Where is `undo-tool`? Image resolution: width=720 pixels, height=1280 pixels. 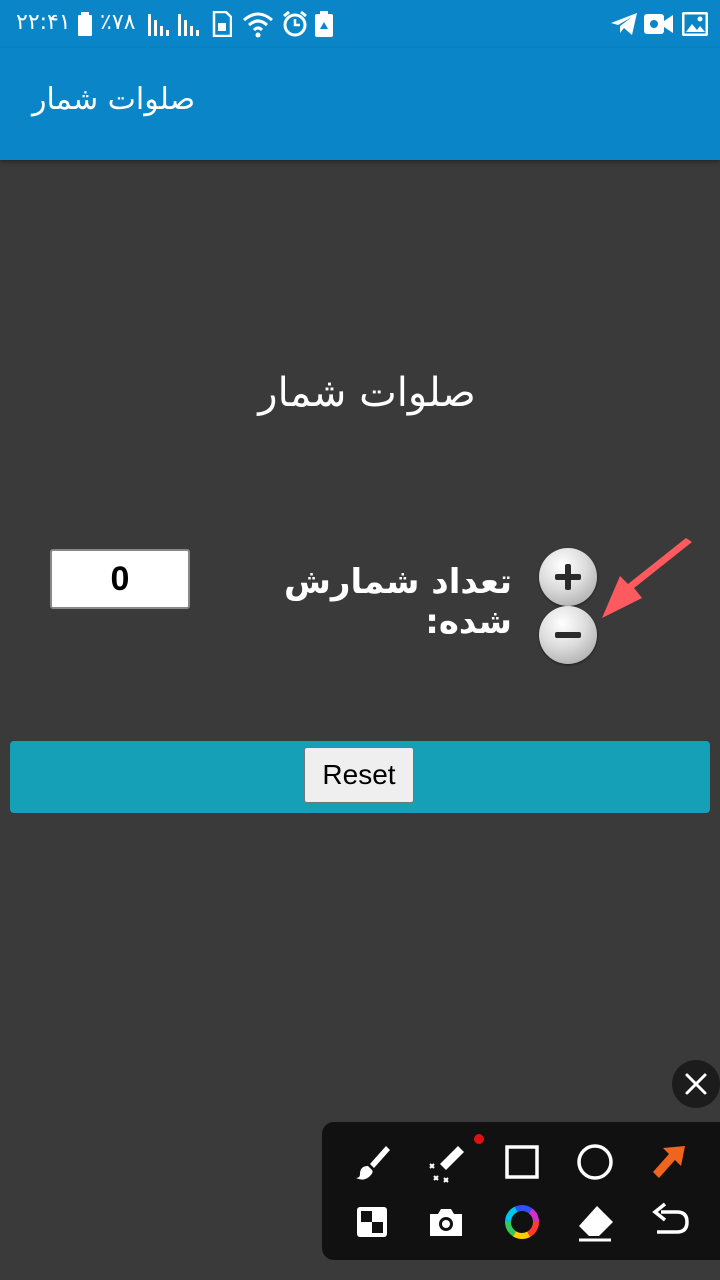 undo-tool is located at coordinates (669, 1222).